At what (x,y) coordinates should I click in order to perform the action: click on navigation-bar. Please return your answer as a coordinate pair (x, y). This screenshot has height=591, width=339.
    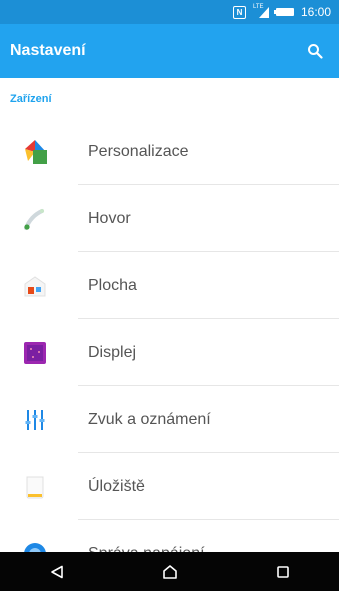
    Looking at the image, I should click on (169, 571).